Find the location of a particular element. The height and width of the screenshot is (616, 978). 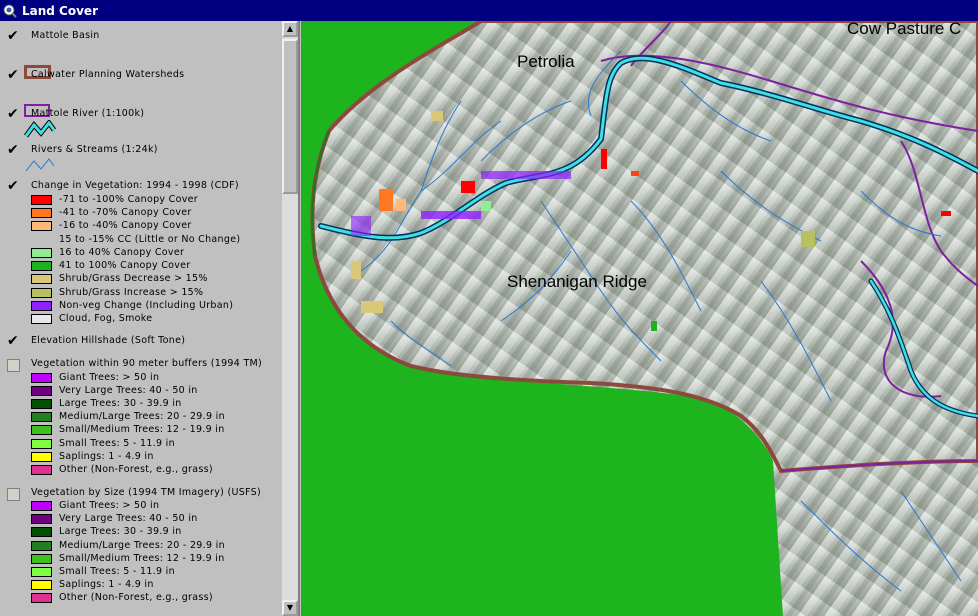

stream-line-symbol-icon is located at coordinates (40, 165).